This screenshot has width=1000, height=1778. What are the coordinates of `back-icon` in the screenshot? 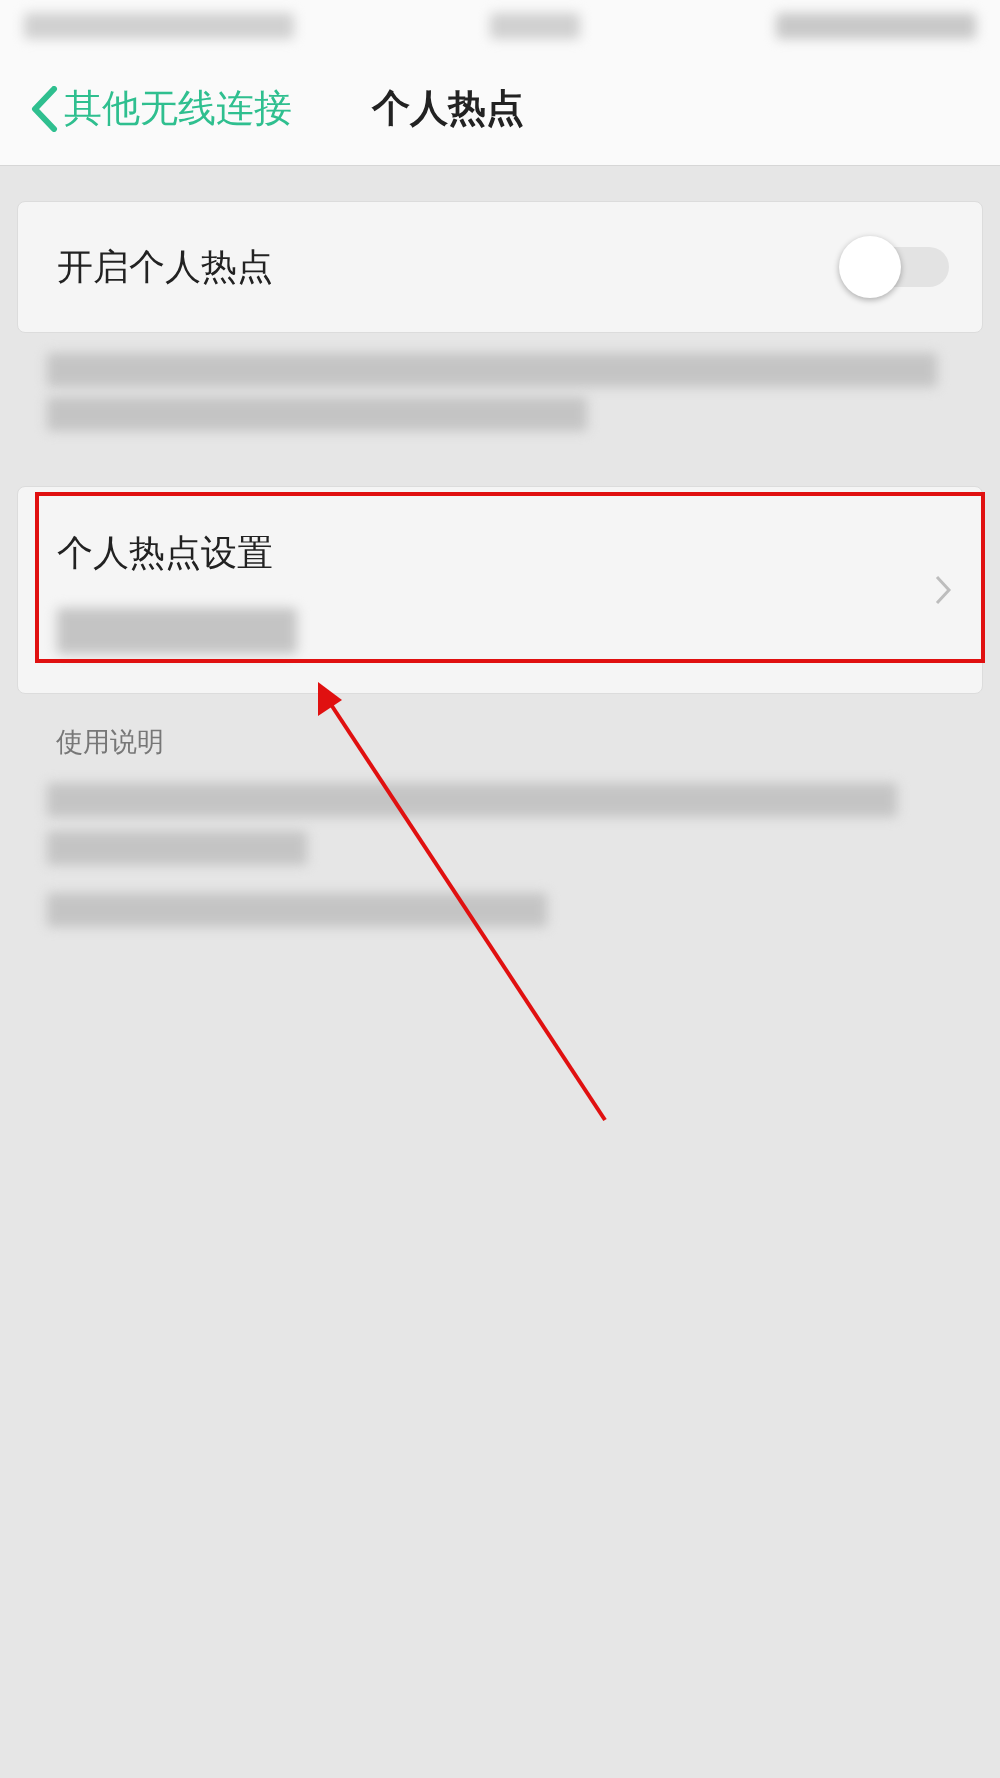 It's located at (44, 108).